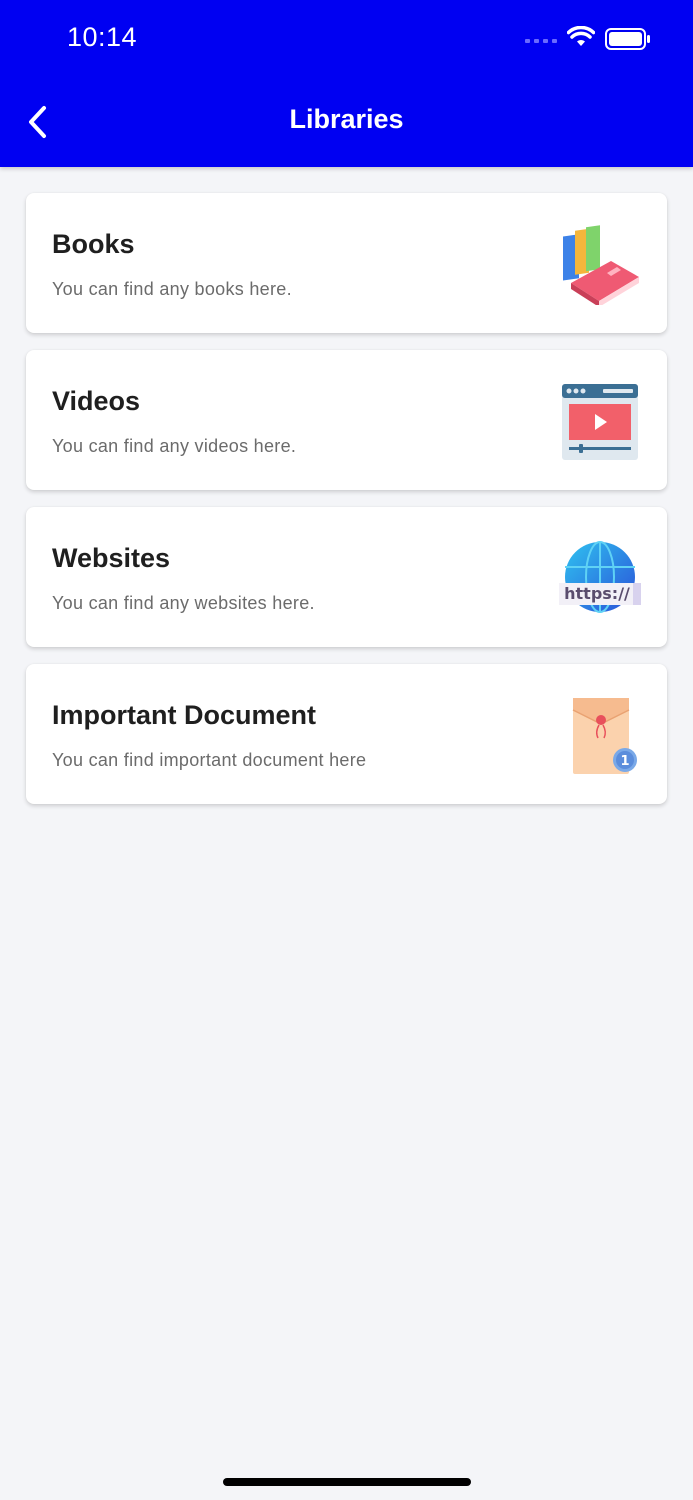 Image resolution: width=693 pixels, height=1500 pixels. Describe the element at coordinates (346, 83) in the screenshot. I see `app-bar: 10:14 Libraries` at that location.